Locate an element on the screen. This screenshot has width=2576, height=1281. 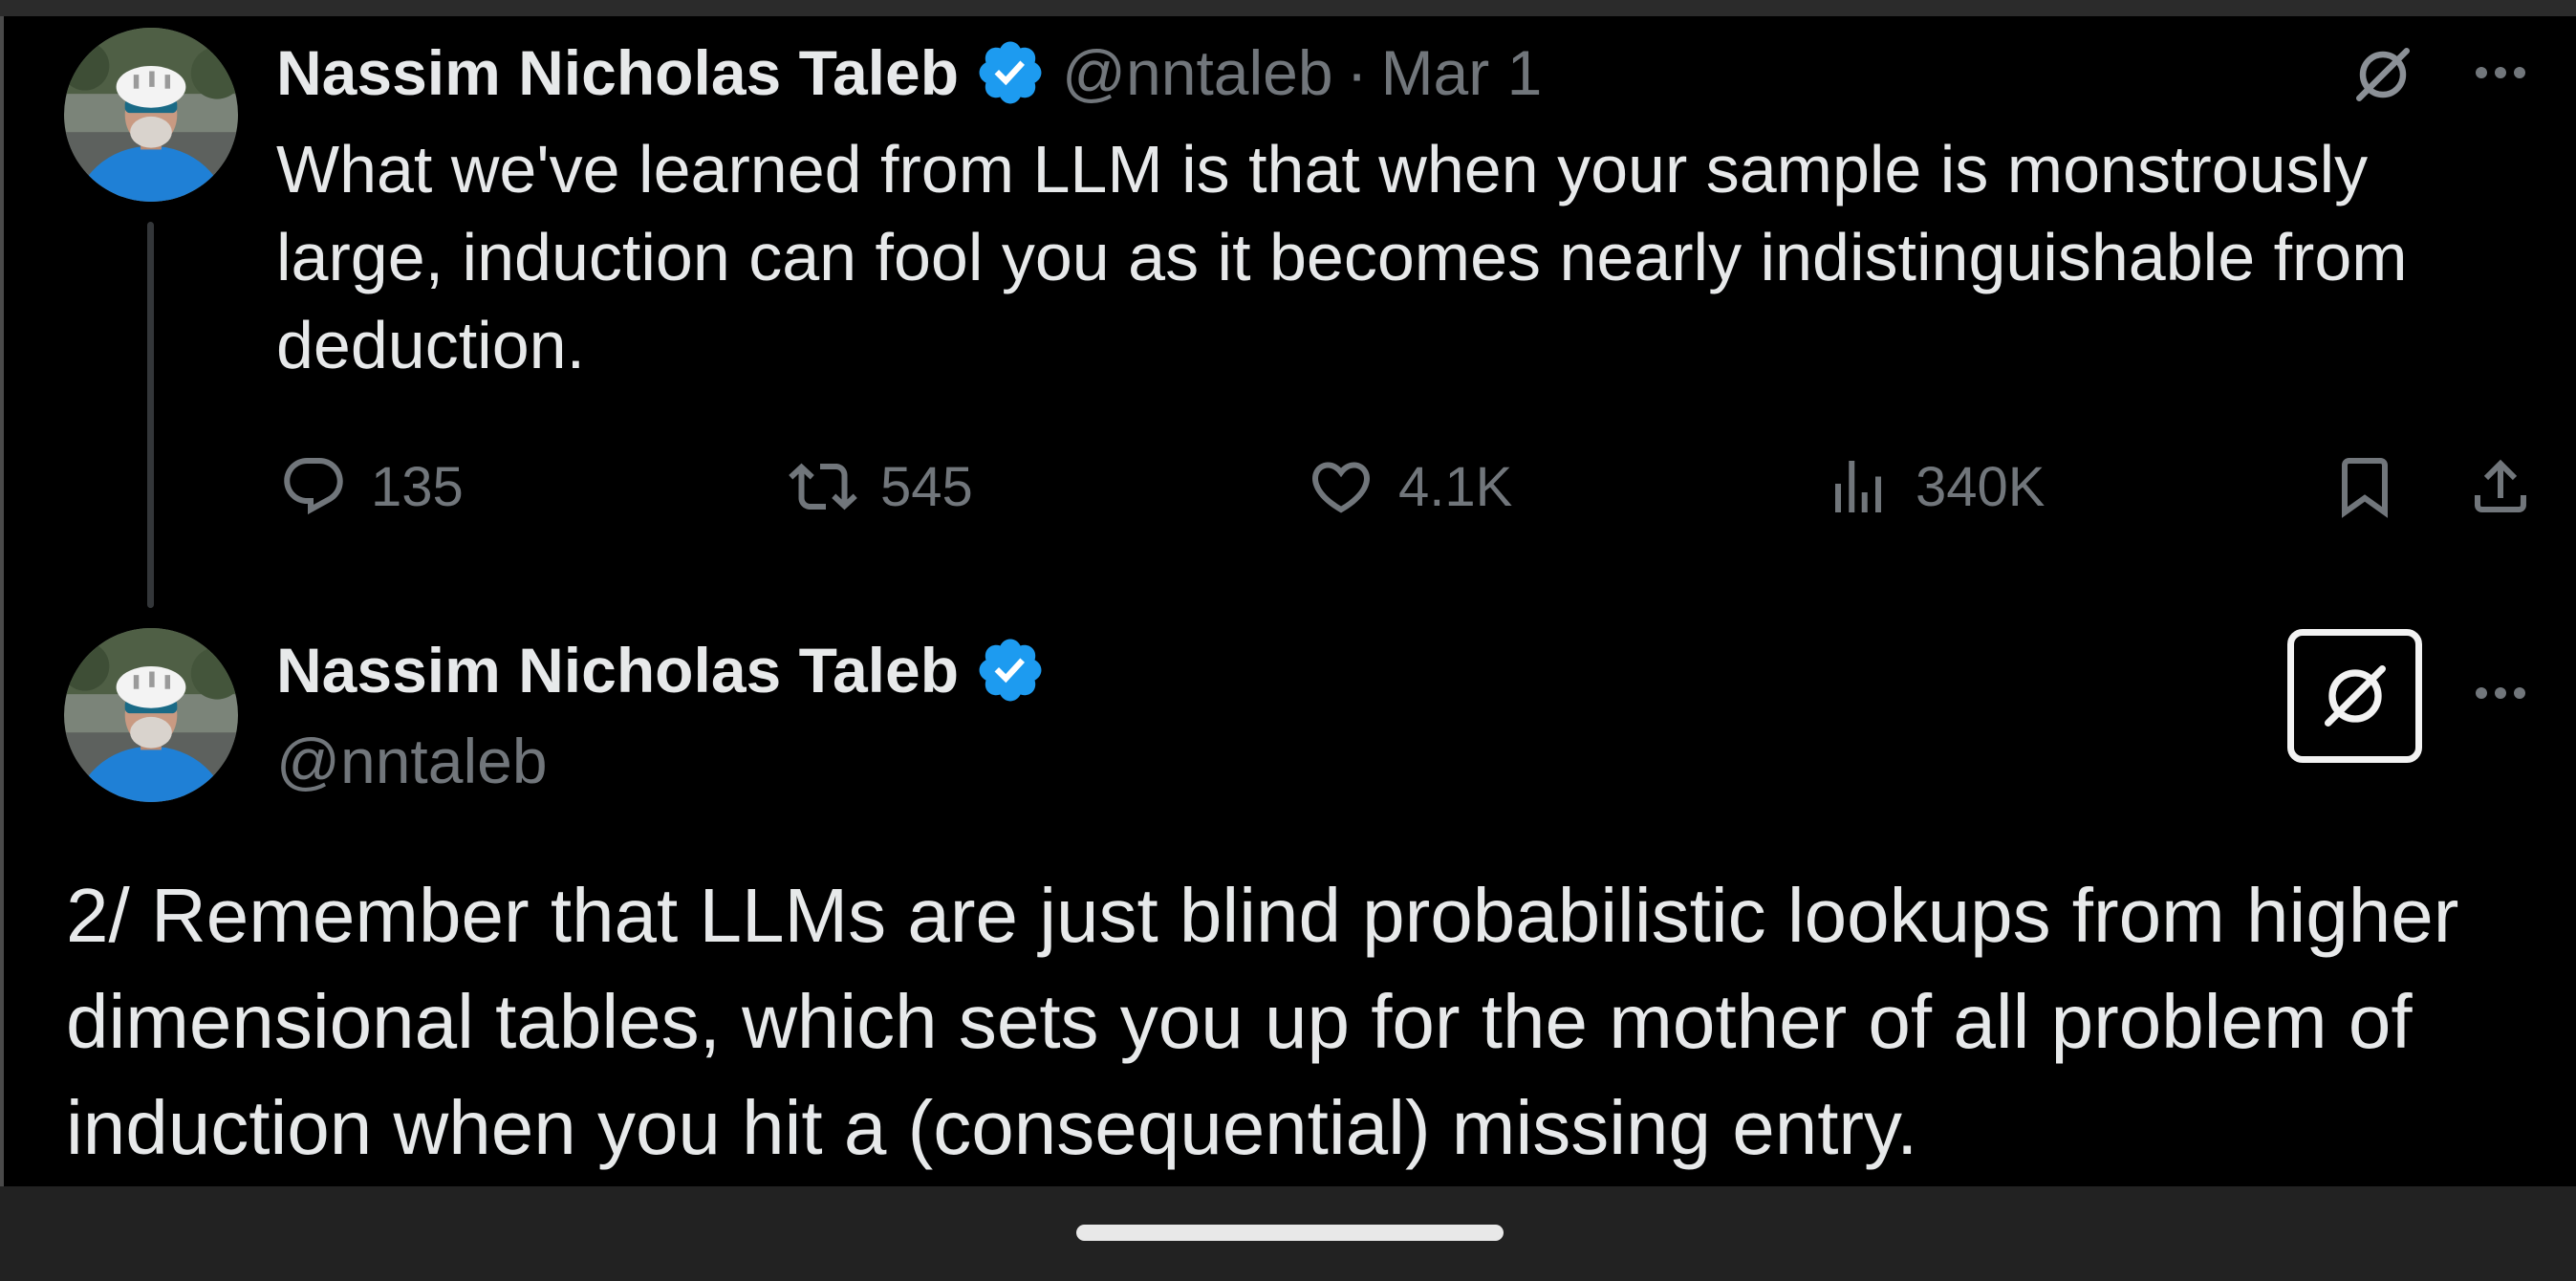
top-status-strip is located at coordinates (1288, 8).